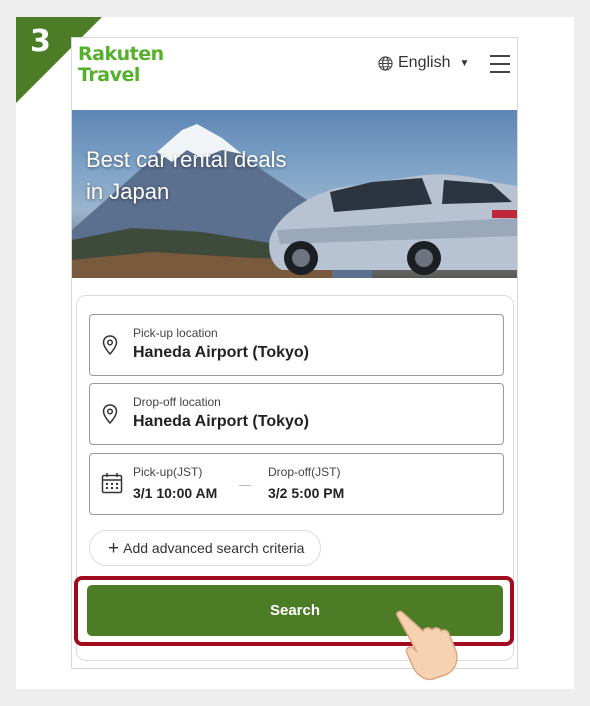 The height and width of the screenshot is (706, 590). Describe the element at coordinates (186, 176) in the screenshot. I see `hero-title: Best car rental deals in Japan` at that location.